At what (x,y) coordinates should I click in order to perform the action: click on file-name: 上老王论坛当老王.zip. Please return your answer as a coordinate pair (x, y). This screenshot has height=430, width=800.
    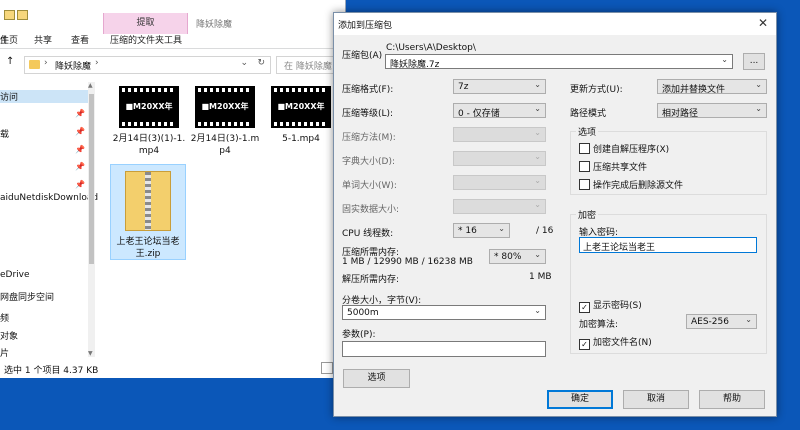
    Looking at the image, I should click on (148, 248).